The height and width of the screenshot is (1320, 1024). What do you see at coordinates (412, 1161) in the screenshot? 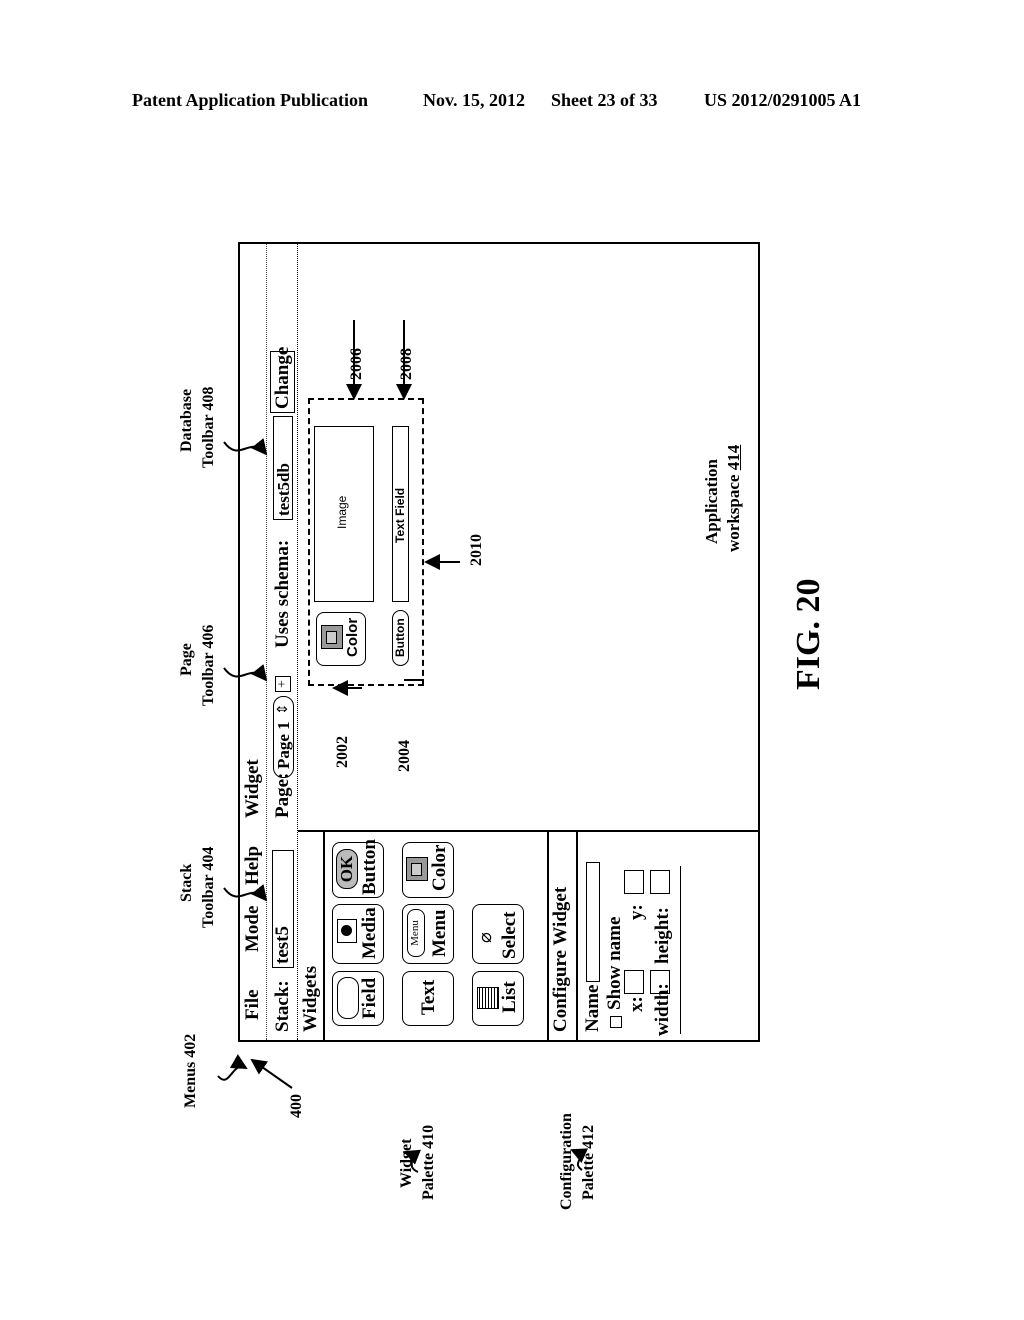
I see `arrow-widget-palette` at bounding box center [412, 1161].